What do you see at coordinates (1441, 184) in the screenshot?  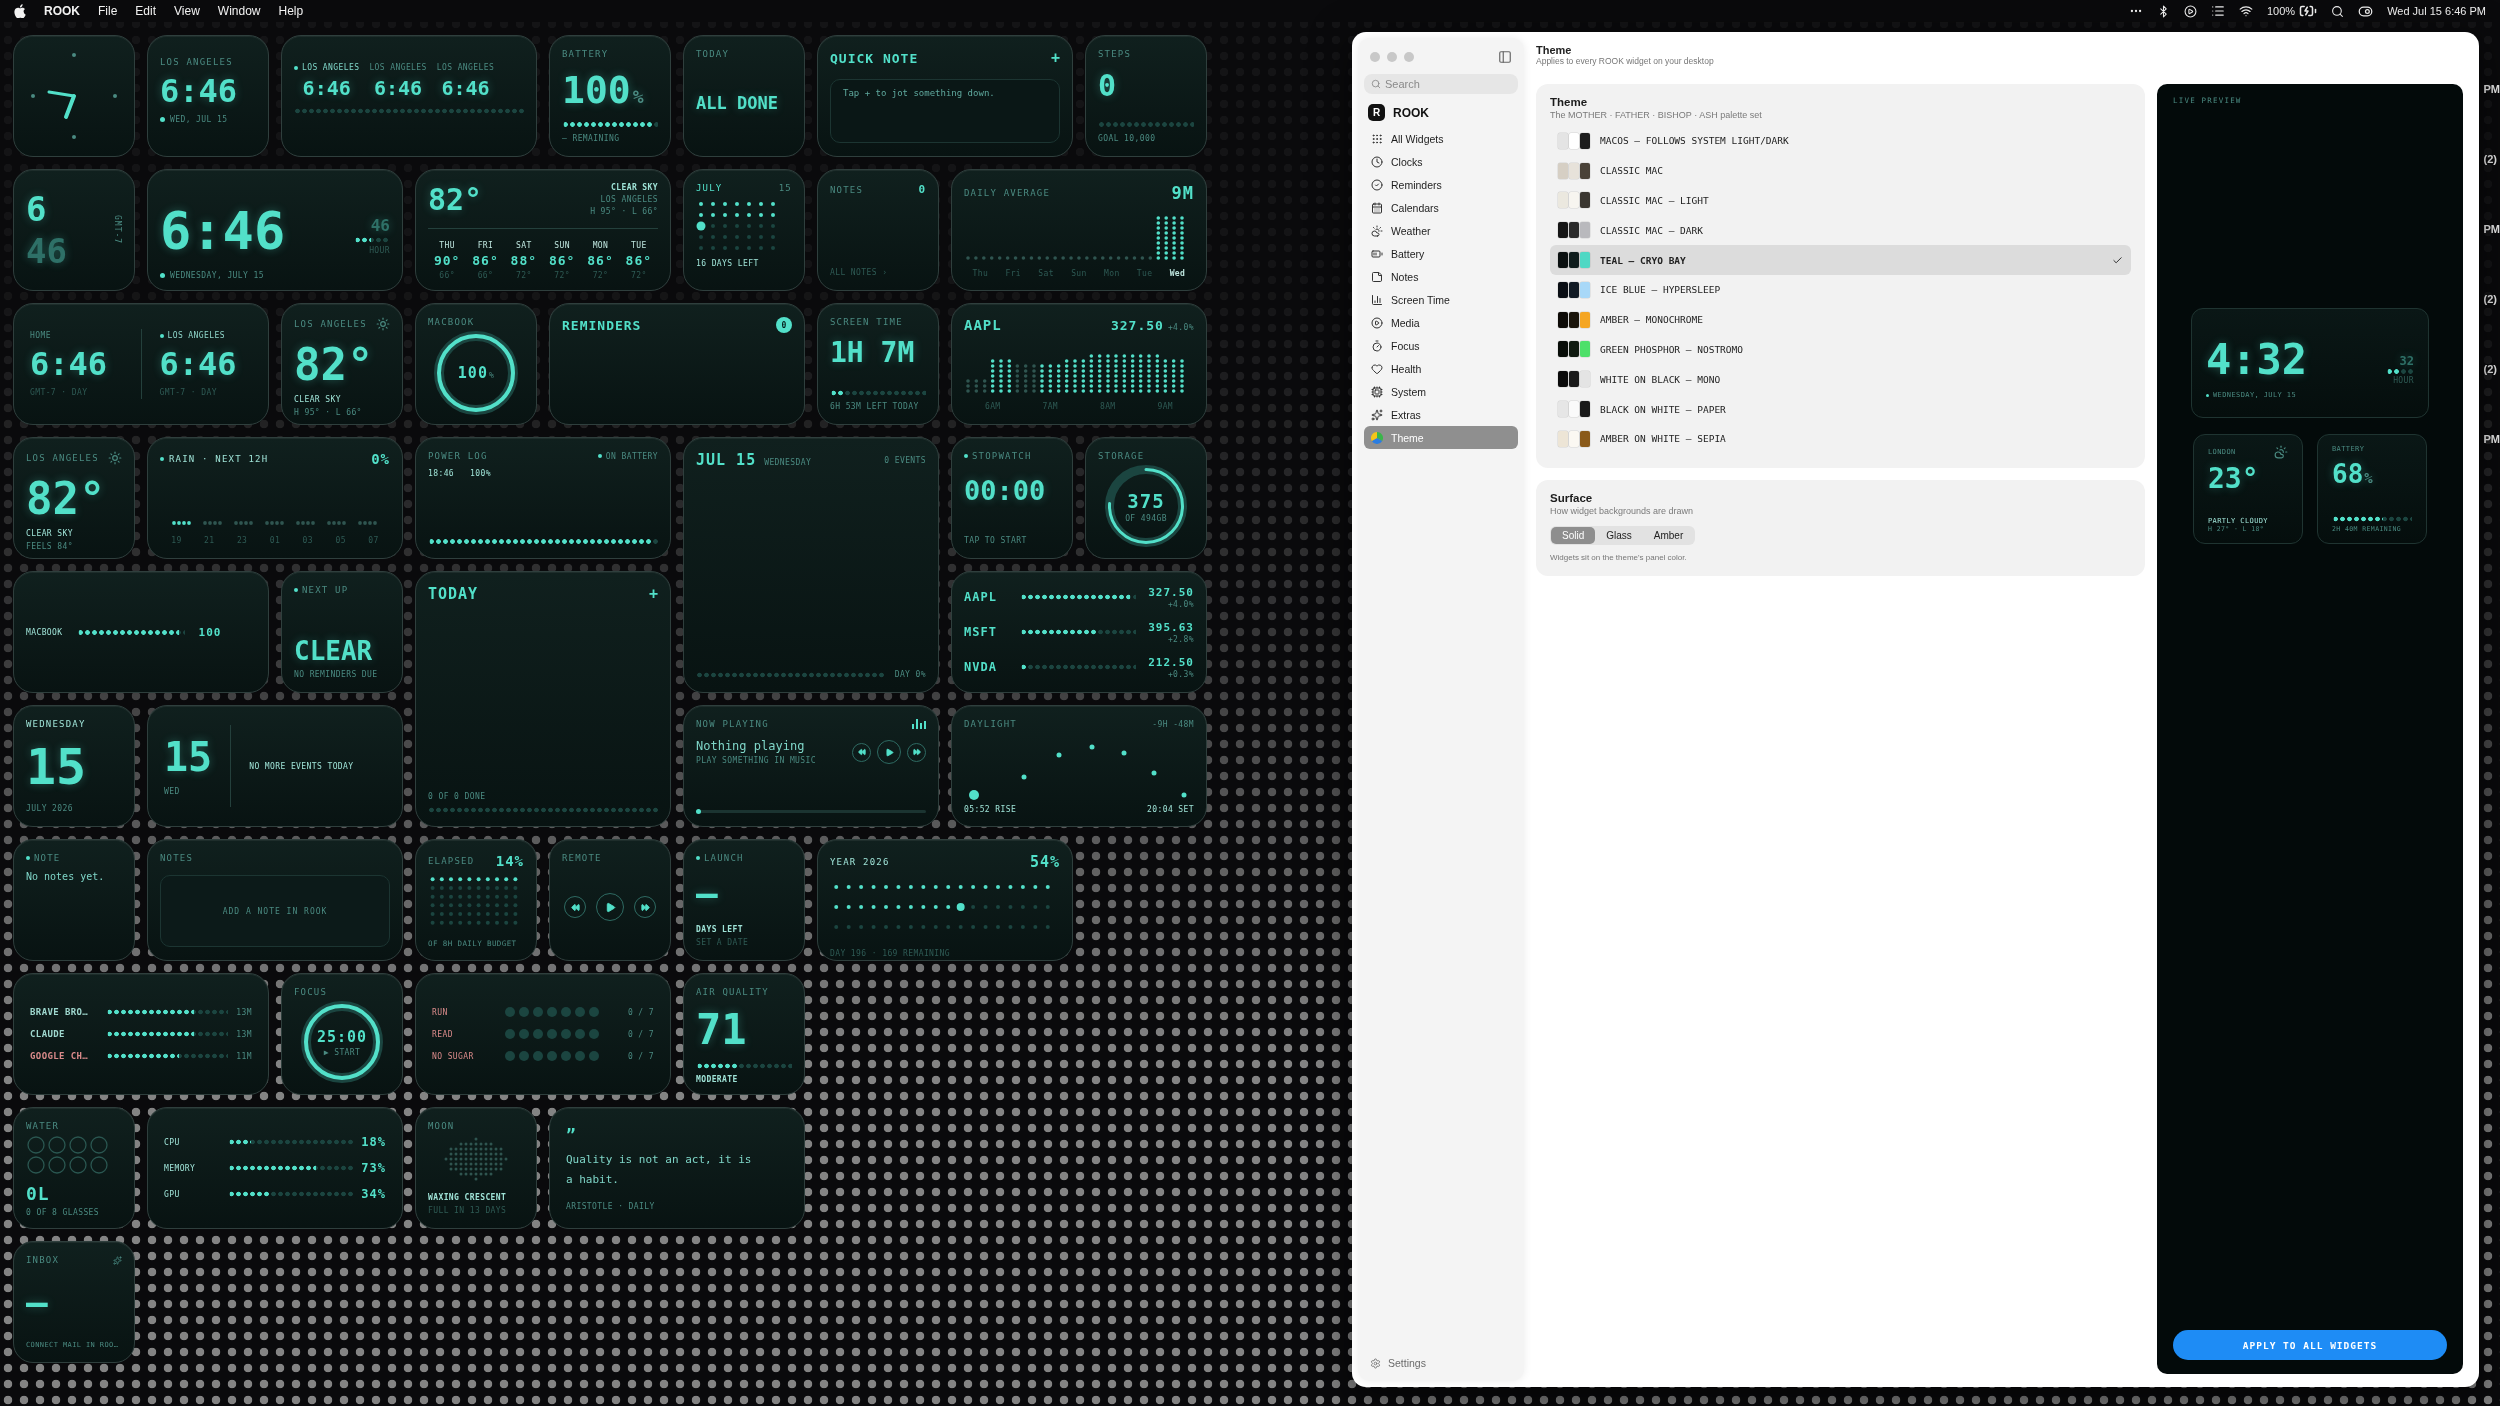 I see `sidebar-item: Reminders` at bounding box center [1441, 184].